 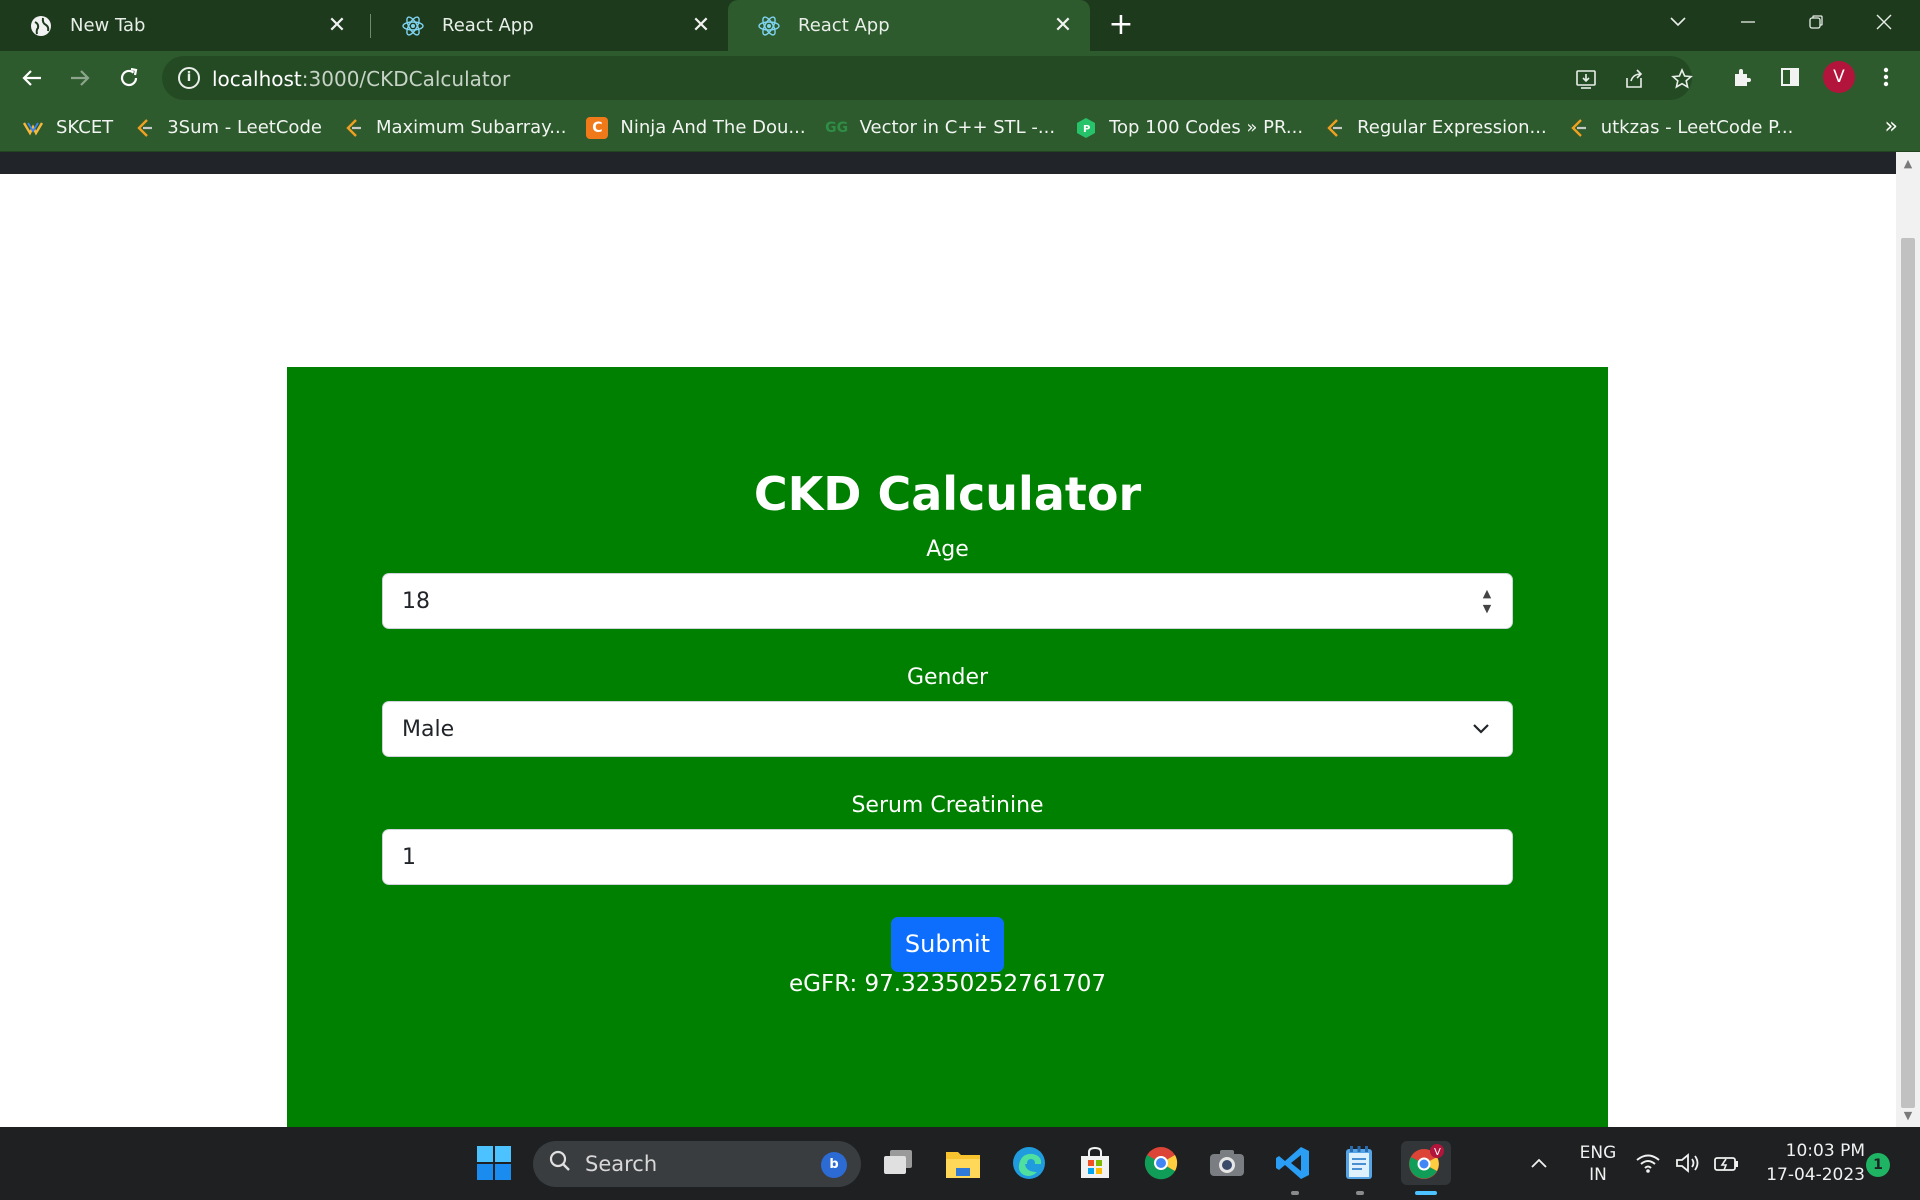 I want to click on skcet-icon, so click(x=33, y=128).